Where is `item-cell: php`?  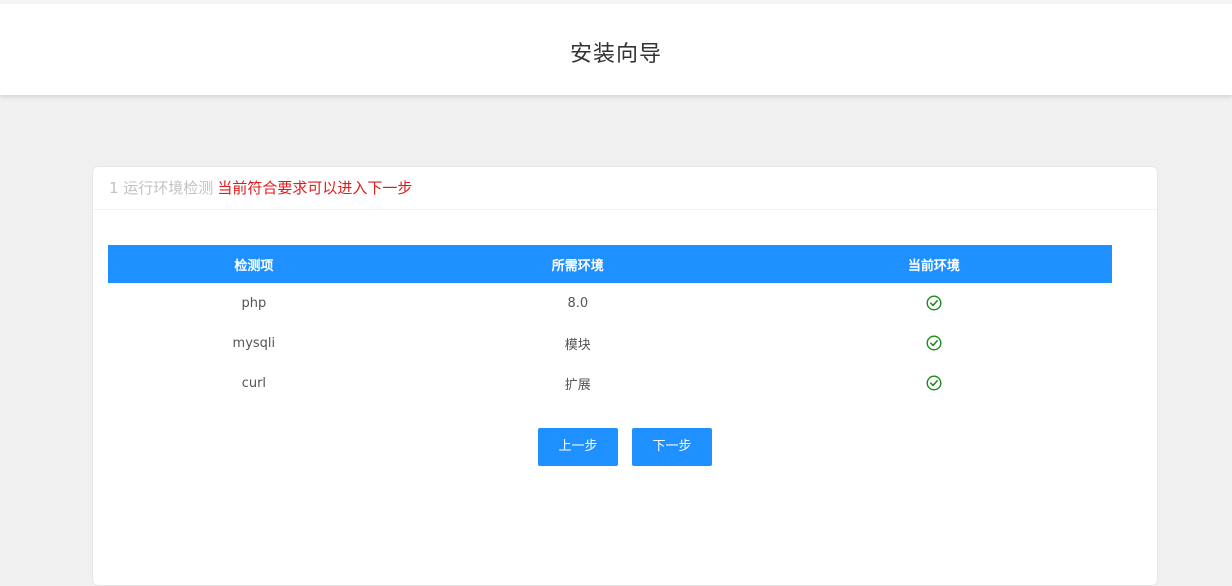 item-cell: php is located at coordinates (254, 303).